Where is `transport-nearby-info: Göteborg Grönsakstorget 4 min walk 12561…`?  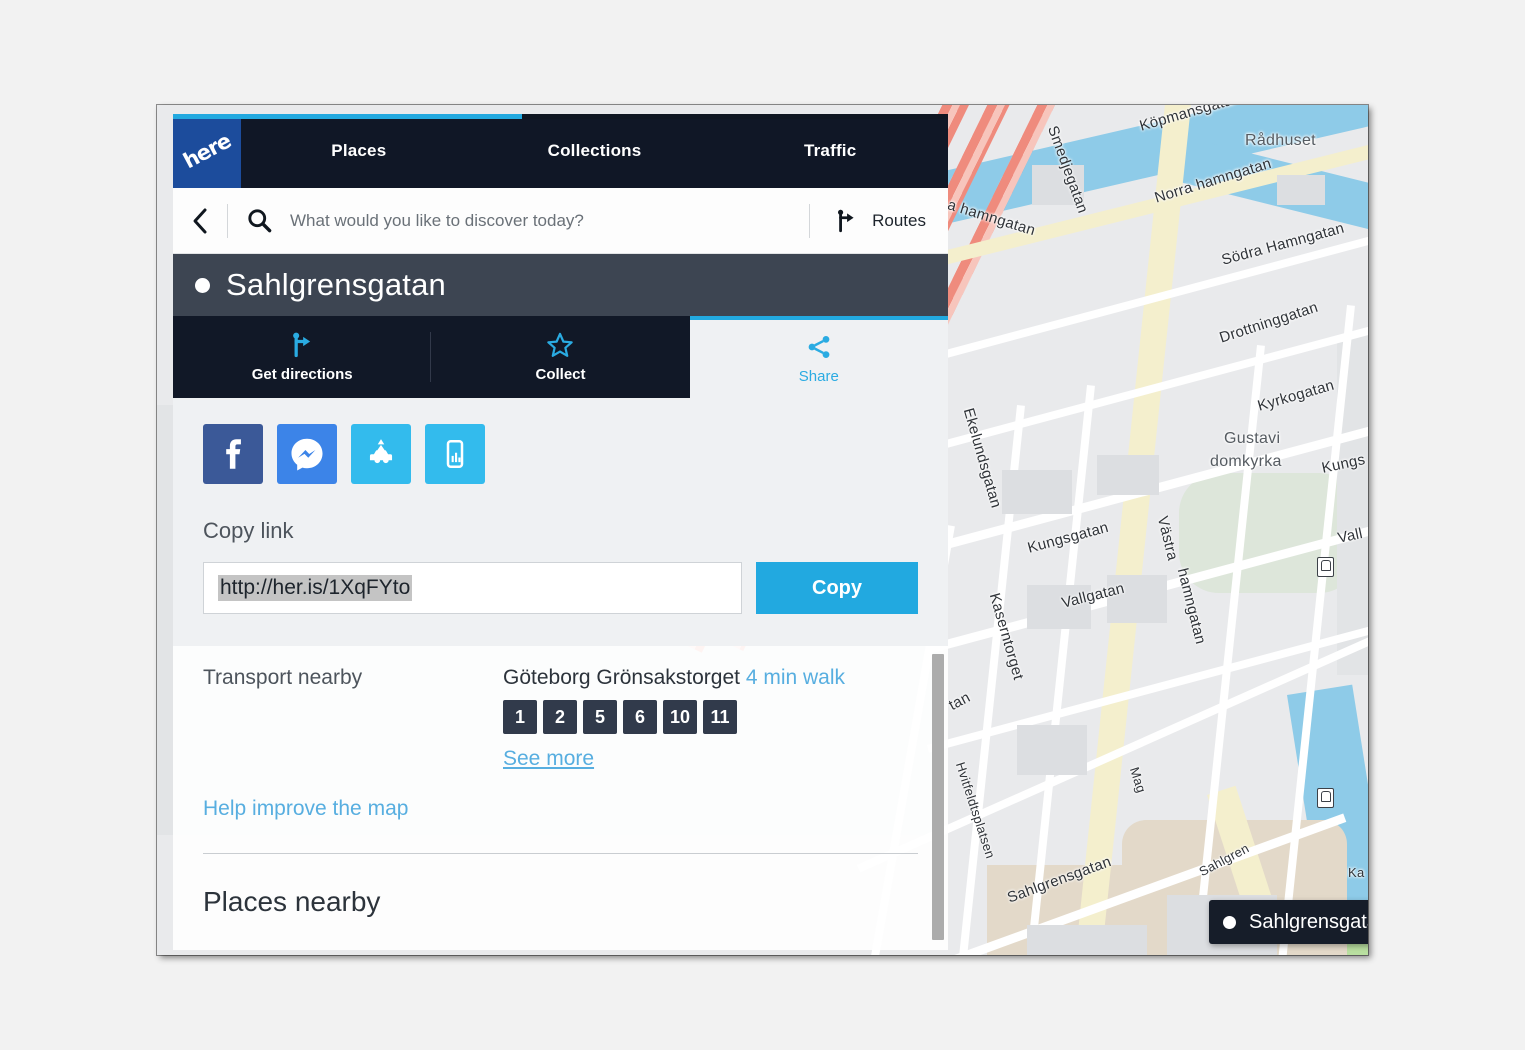 transport-nearby-info: Göteborg Grönsakstorget 4 min walk 12561… is located at coordinates (674, 718).